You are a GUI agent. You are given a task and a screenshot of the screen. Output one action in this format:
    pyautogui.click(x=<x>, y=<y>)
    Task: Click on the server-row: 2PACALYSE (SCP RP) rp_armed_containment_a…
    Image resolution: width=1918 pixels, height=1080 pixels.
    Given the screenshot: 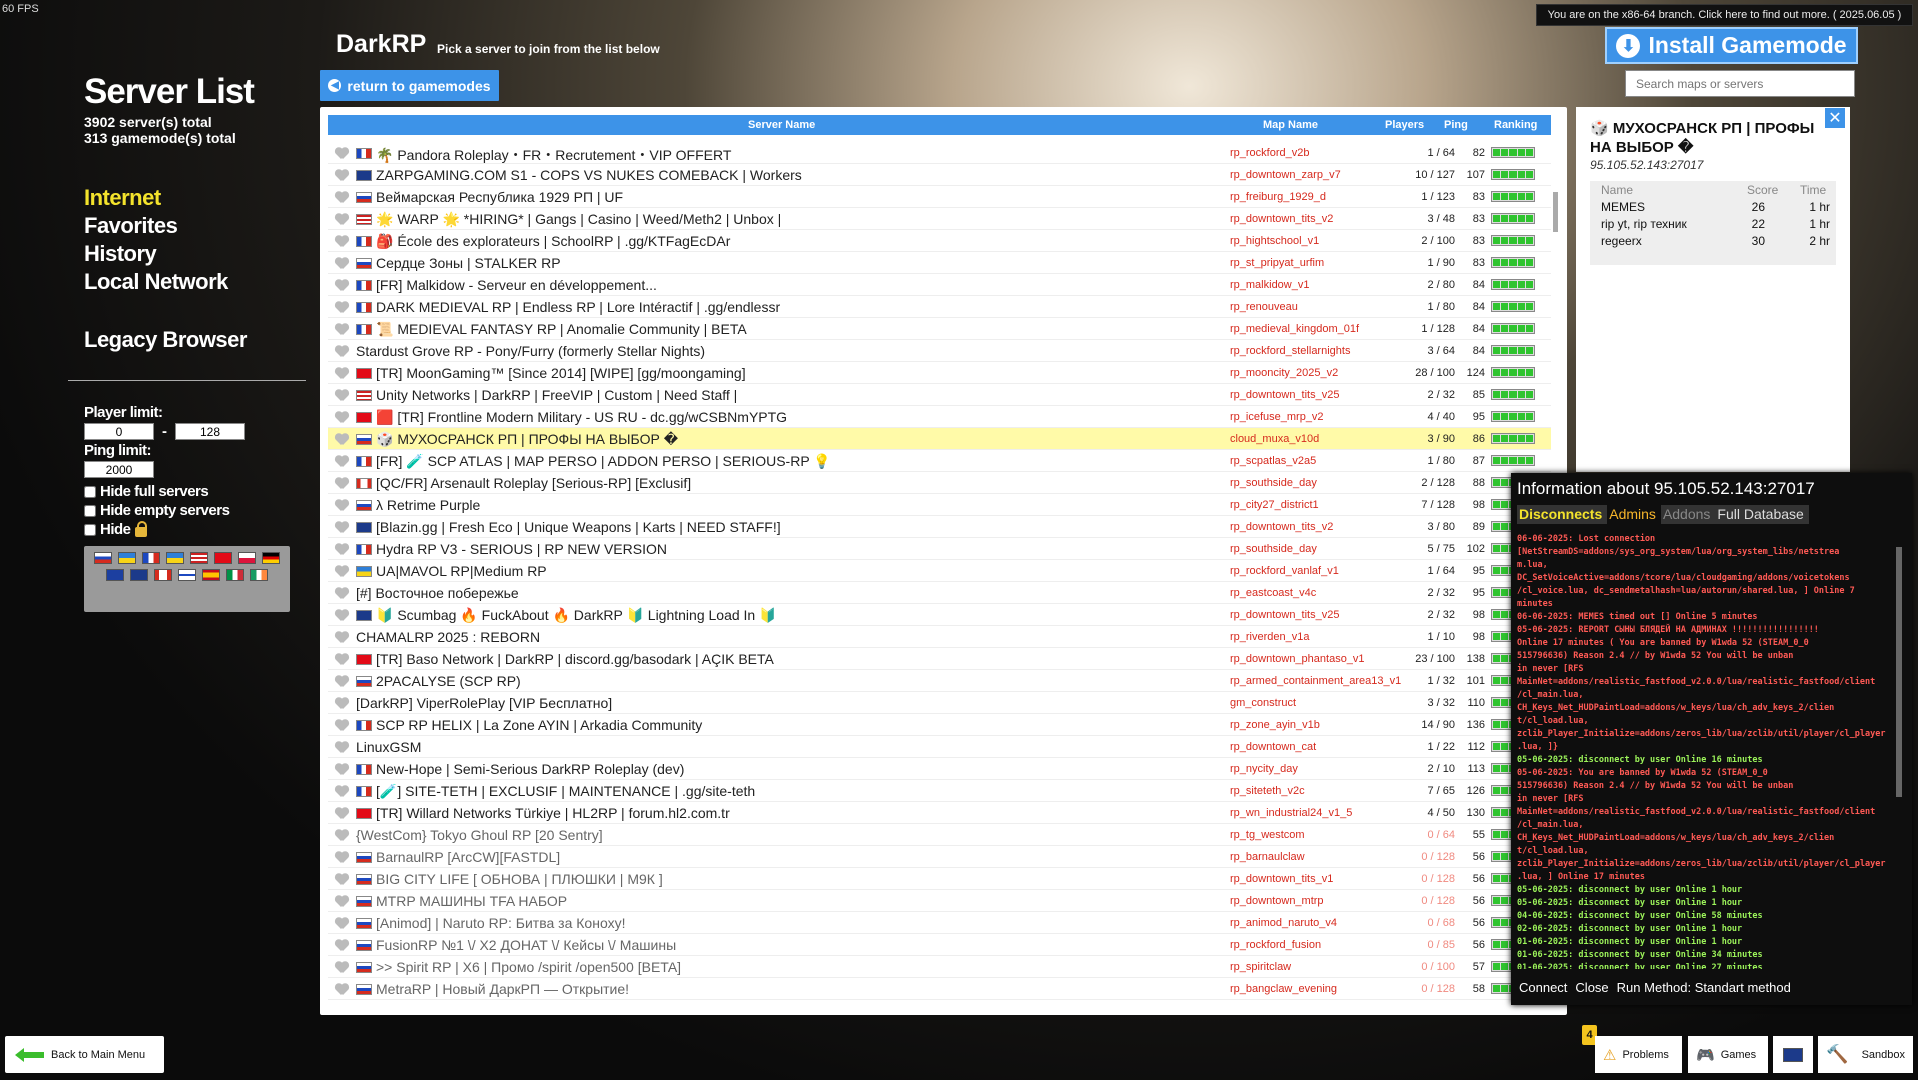 What is the action you would take?
    pyautogui.click(x=939, y=681)
    